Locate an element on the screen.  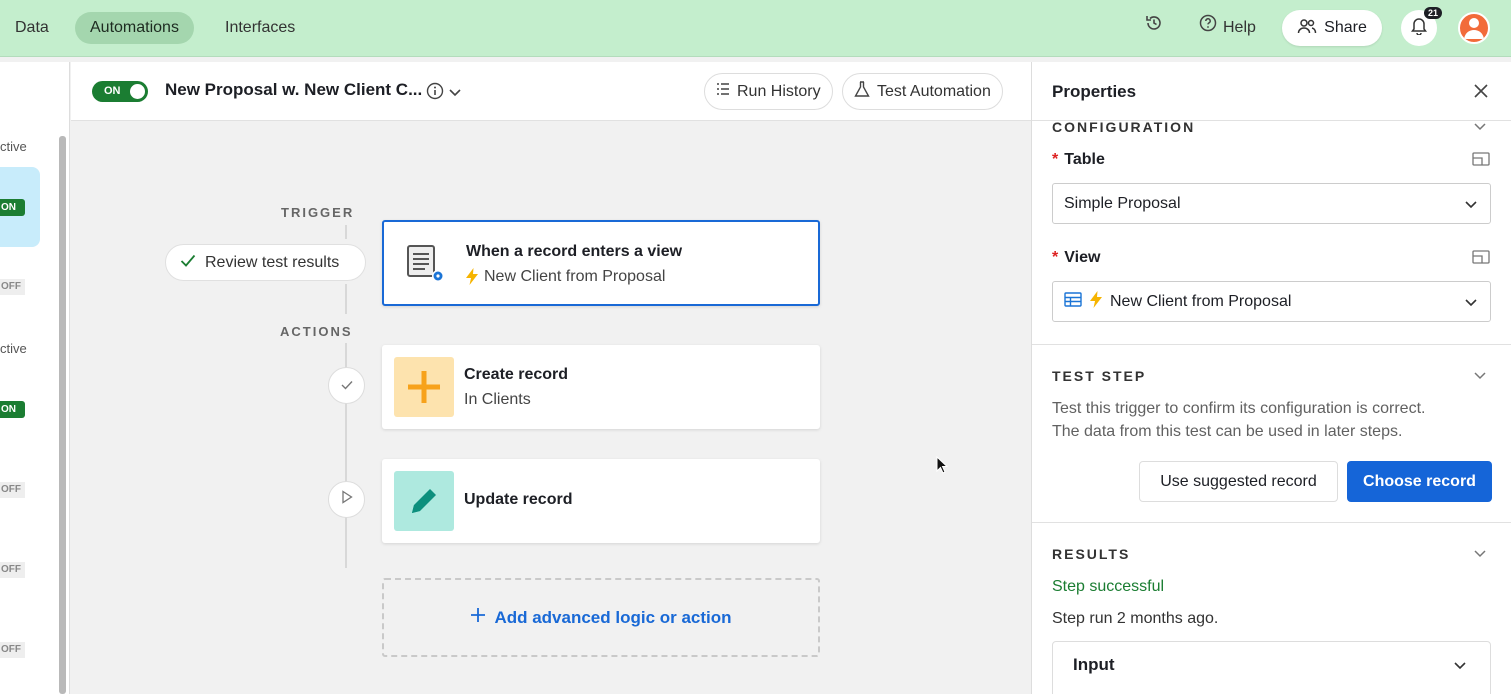
flask-icon is located at coordinates (862, 91).